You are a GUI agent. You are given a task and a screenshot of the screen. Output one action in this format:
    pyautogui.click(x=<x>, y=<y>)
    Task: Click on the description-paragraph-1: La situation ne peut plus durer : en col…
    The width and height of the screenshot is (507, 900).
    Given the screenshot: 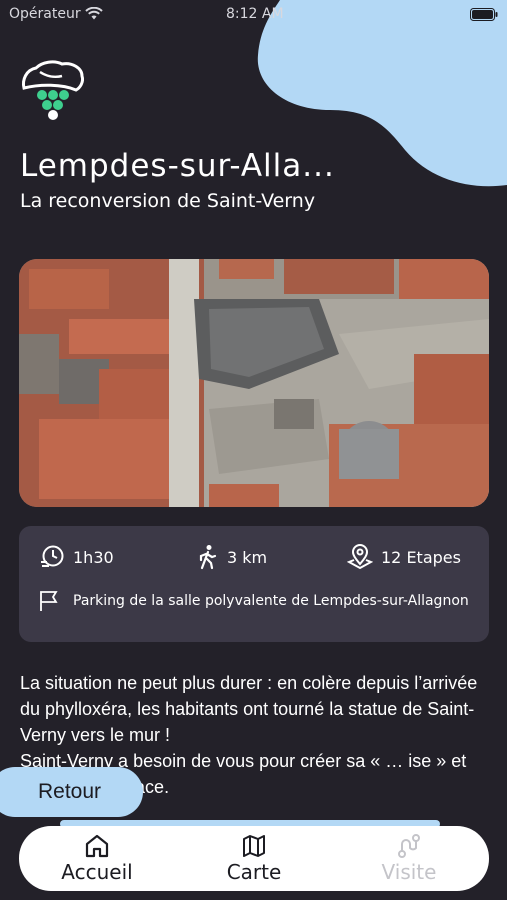 What is the action you would take?
    pyautogui.click(x=249, y=709)
    